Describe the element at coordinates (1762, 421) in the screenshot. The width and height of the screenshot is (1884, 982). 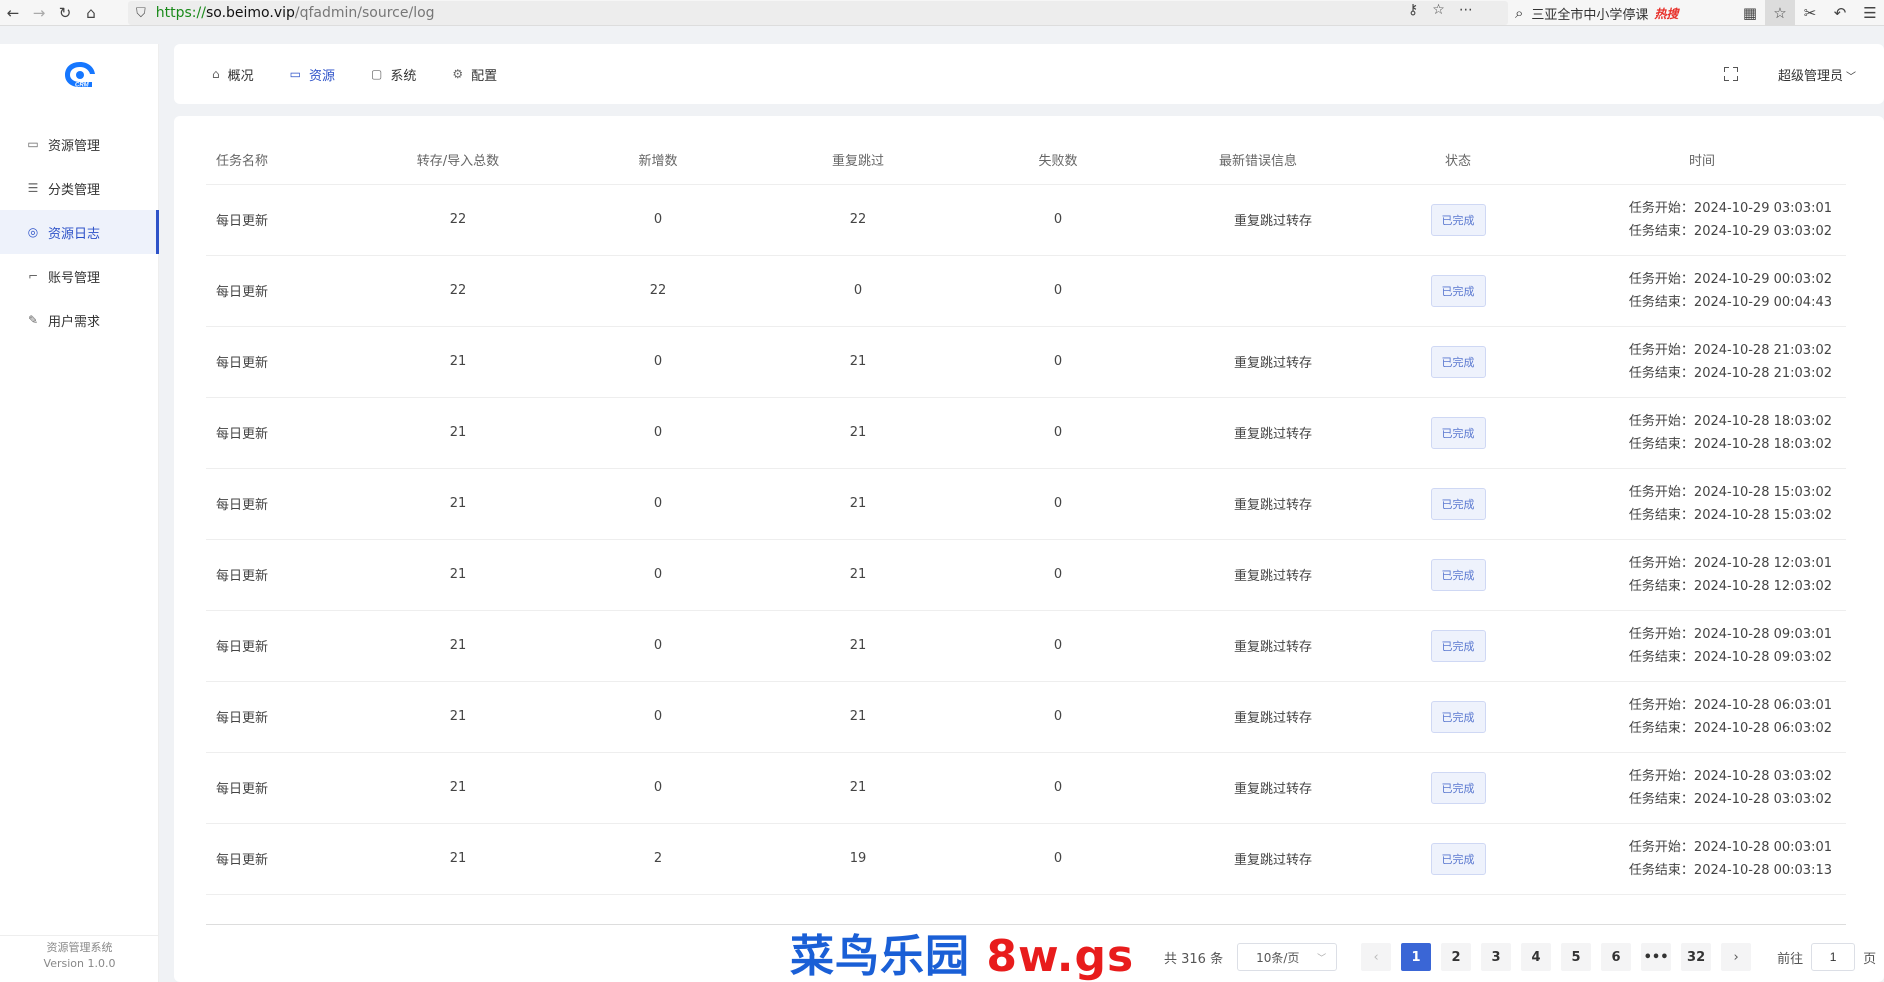
I see `start-time: 2024-10-28 18:03:02` at that location.